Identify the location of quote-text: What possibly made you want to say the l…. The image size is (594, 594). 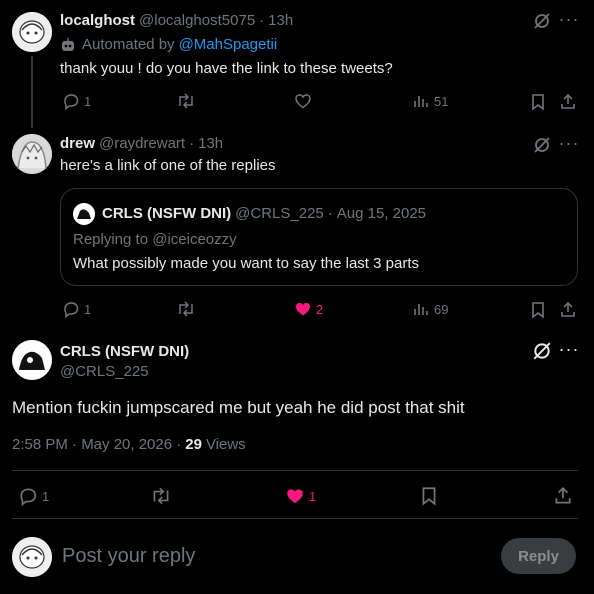
(246, 263).